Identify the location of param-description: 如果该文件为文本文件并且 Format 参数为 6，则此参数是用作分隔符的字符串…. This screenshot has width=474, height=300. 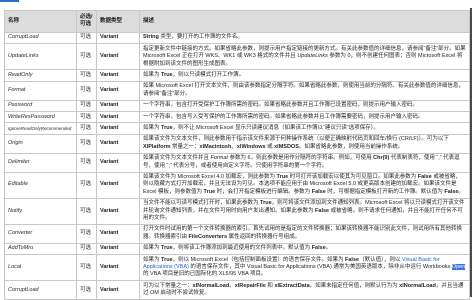
(304, 162).